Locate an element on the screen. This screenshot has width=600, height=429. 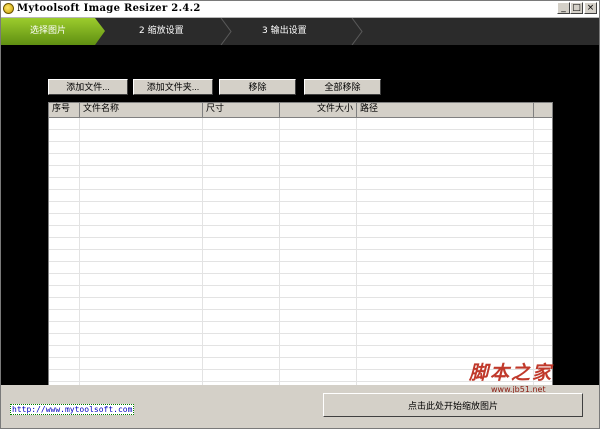
website-link: http://www.mytoolsoft.com is located at coordinates (72, 409).